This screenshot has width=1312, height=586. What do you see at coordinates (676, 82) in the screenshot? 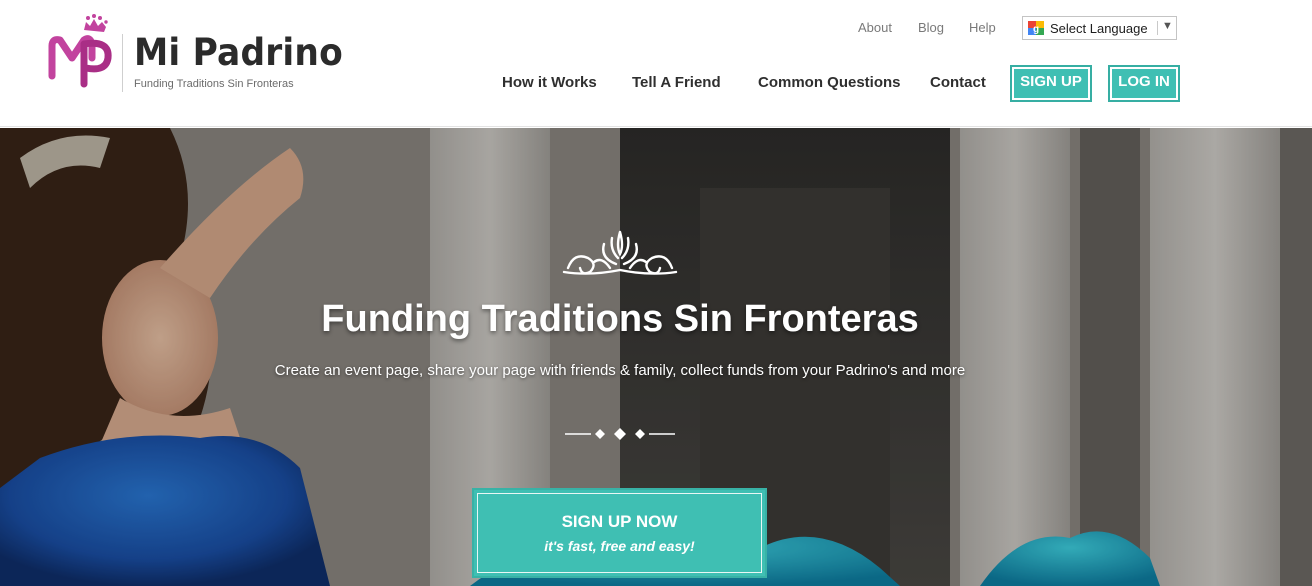
I see `nav-tell-a-friend: Tell A Friend` at bounding box center [676, 82].